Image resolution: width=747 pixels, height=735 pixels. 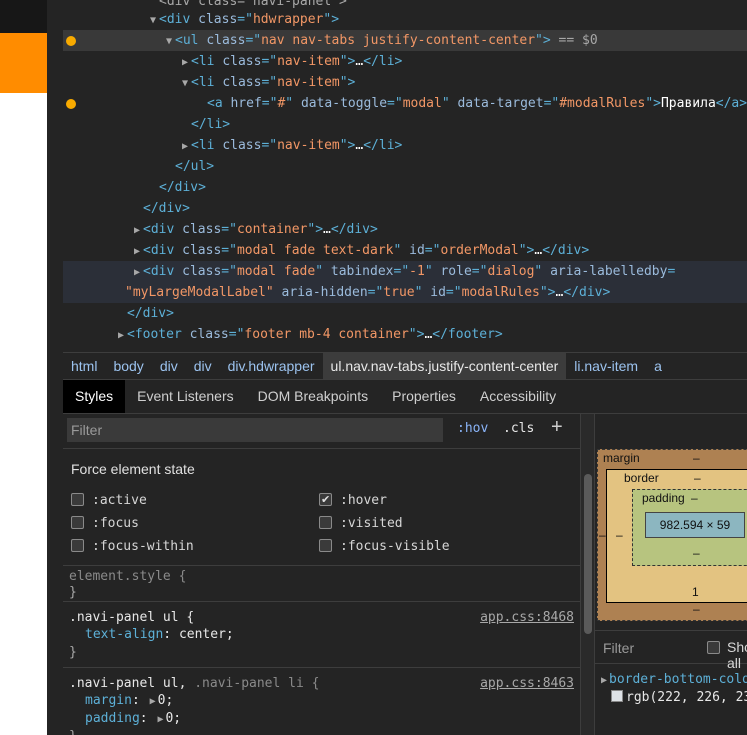 I want to click on dom-token: footer mb-4 container, so click(x=326, y=334).